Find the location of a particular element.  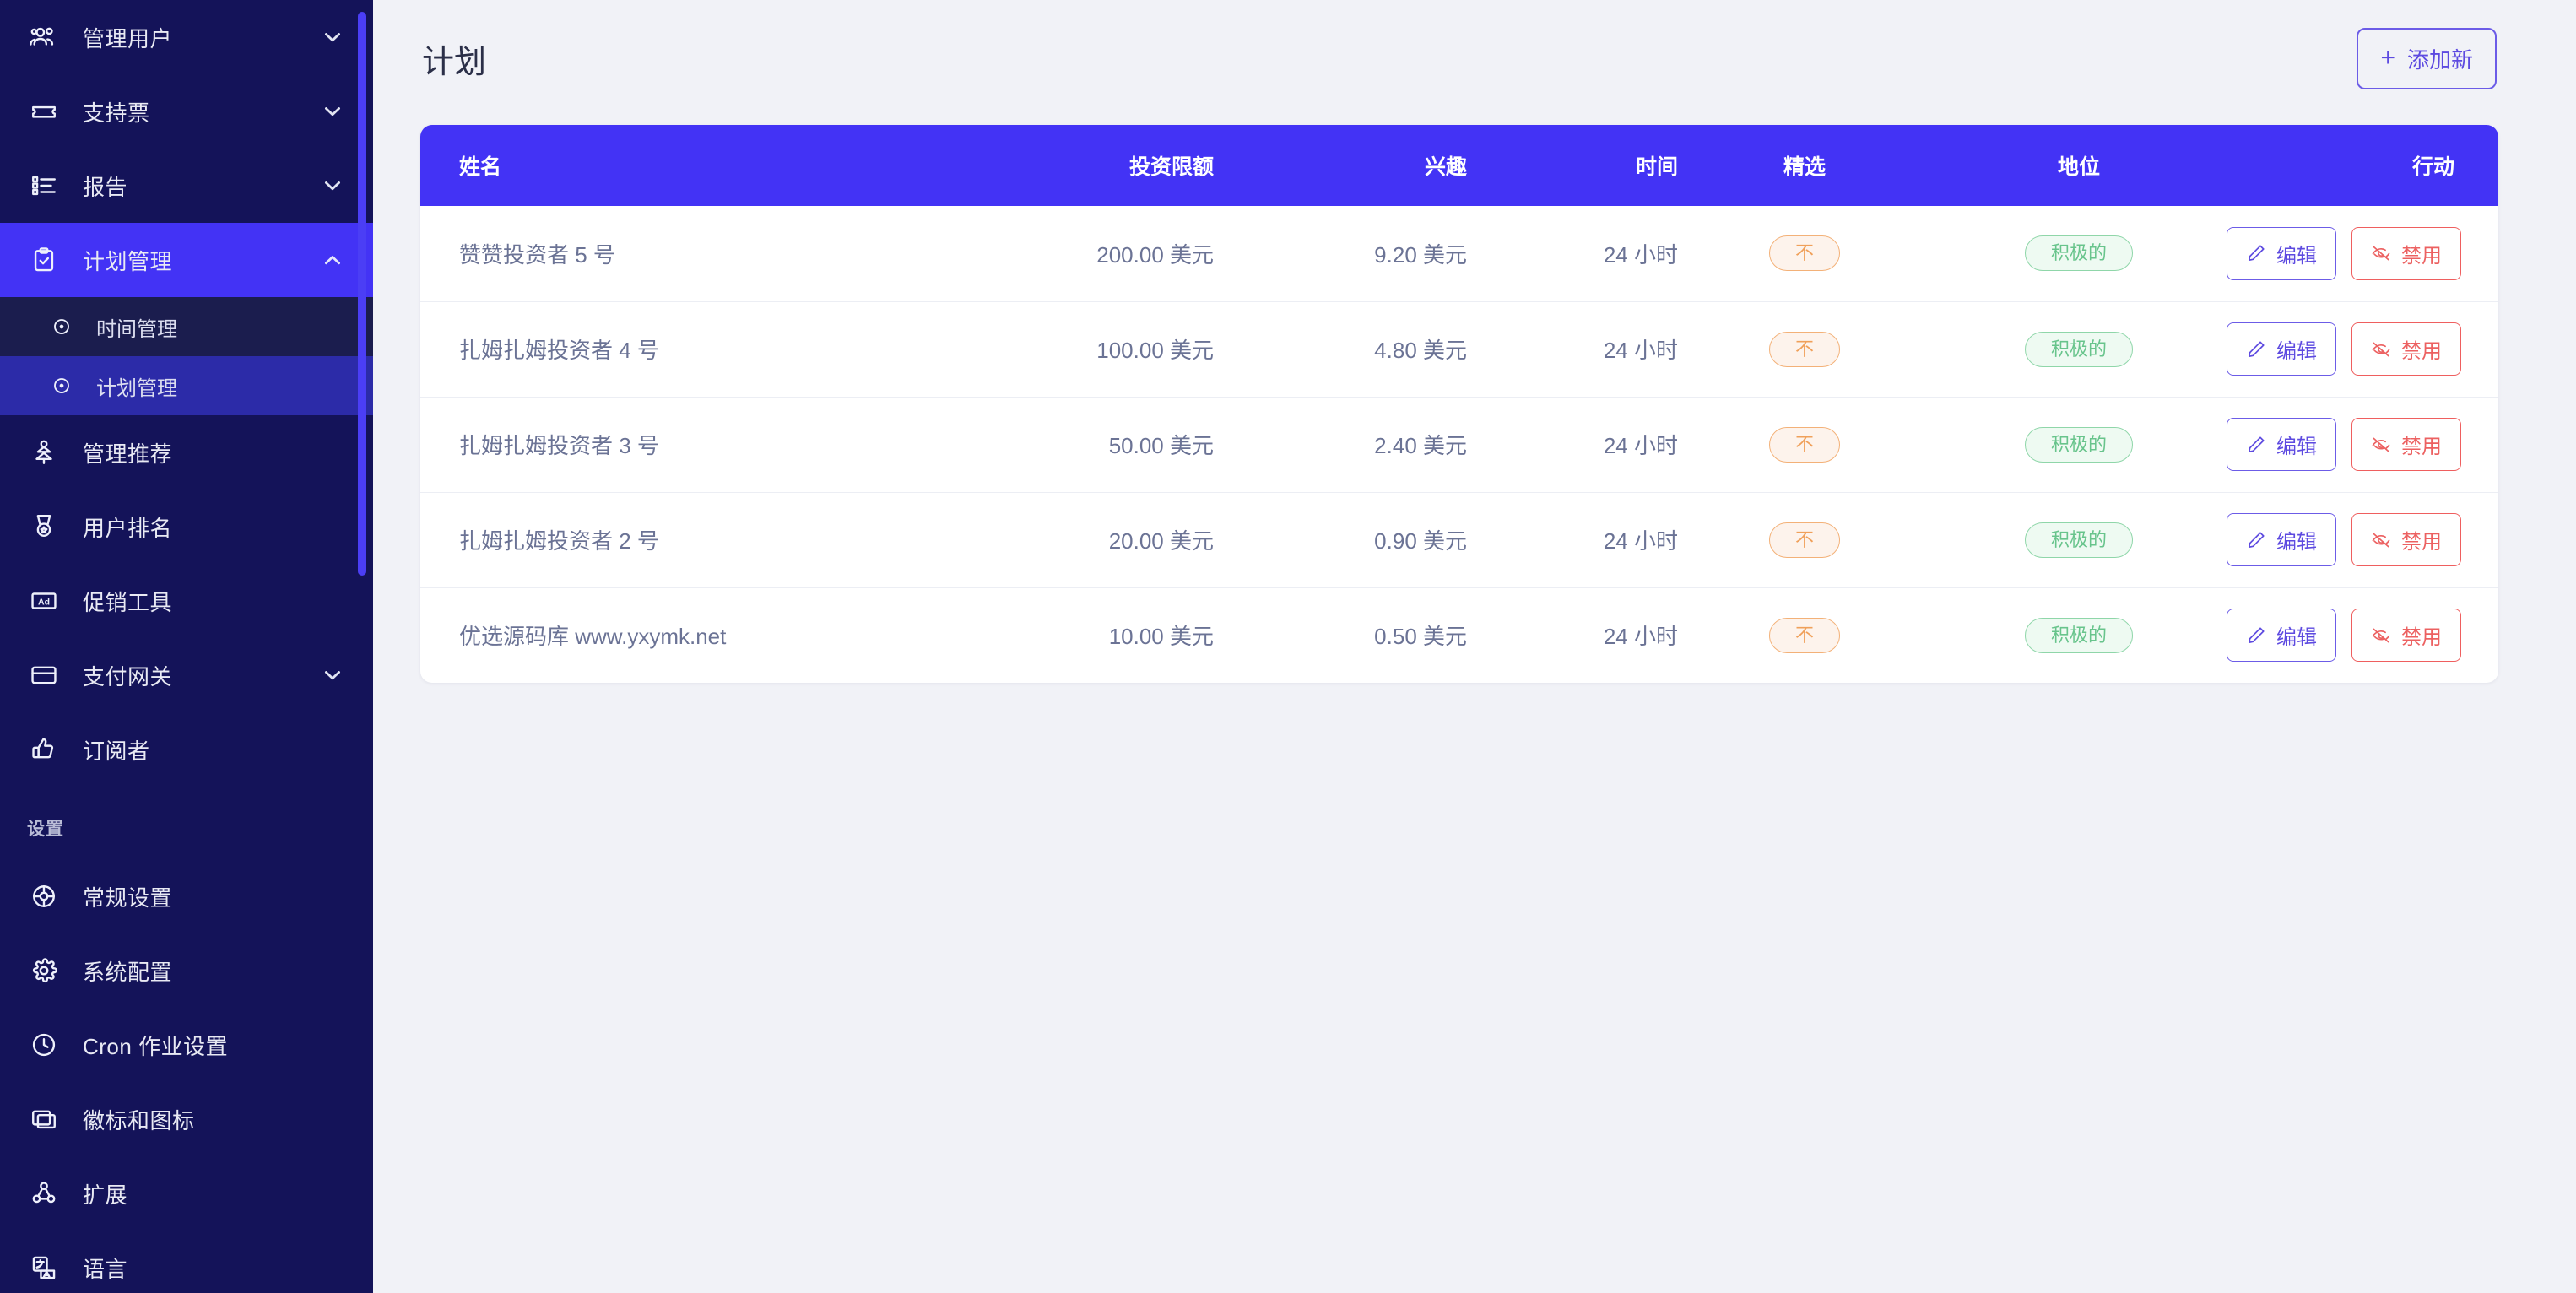

sidebar-subitem-label: 时间管理 is located at coordinates (136, 329).